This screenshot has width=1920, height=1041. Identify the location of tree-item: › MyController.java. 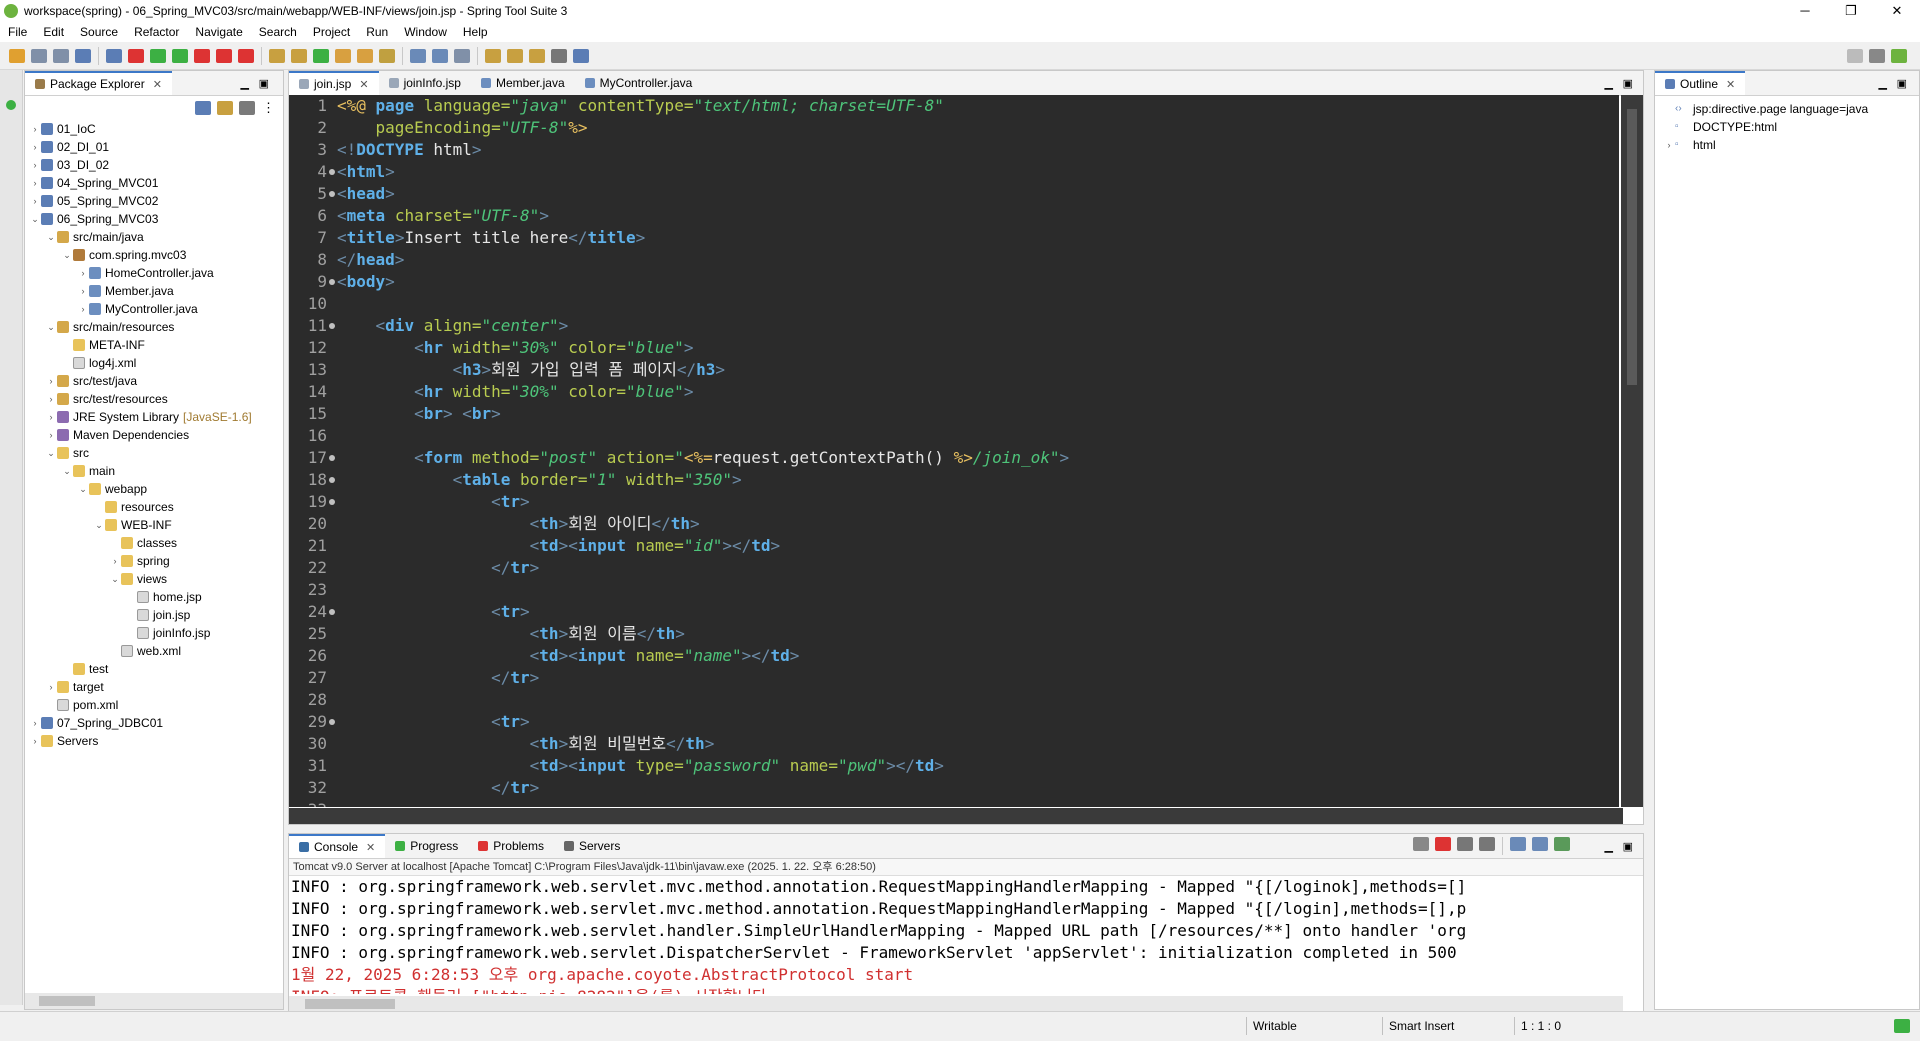
(156, 309).